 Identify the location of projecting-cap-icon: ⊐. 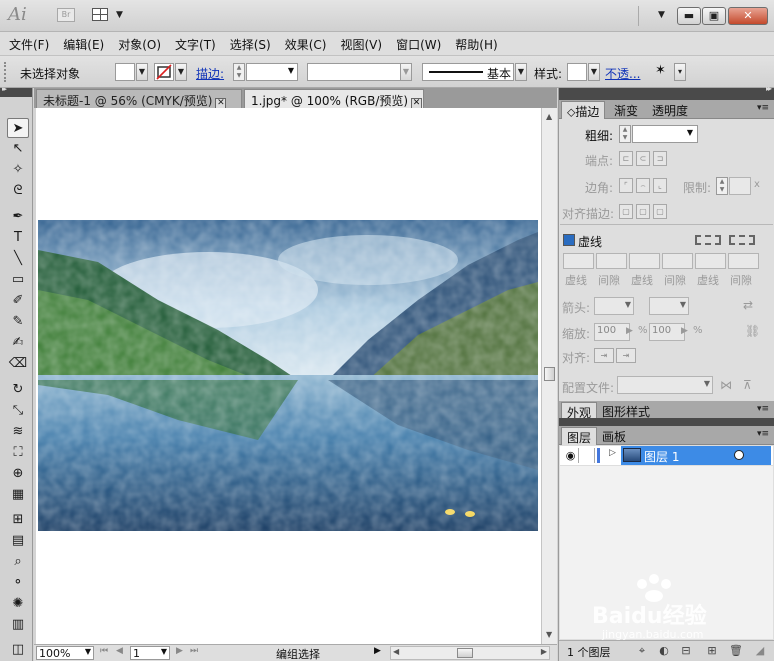
(660, 158).